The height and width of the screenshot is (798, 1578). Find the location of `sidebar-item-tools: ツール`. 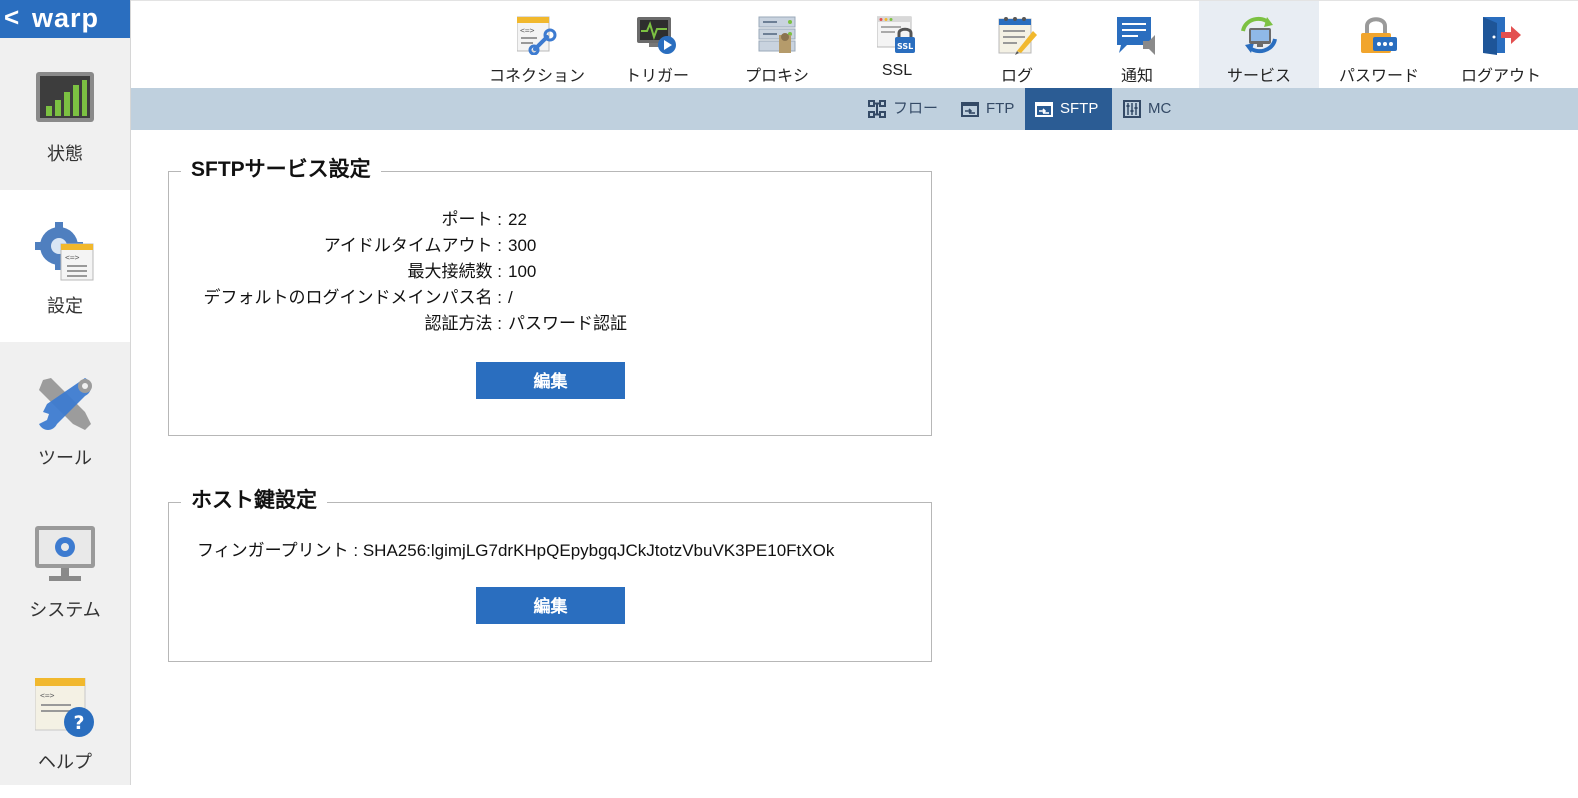

sidebar-item-tools: ツール is located at coordinates (65, 418).